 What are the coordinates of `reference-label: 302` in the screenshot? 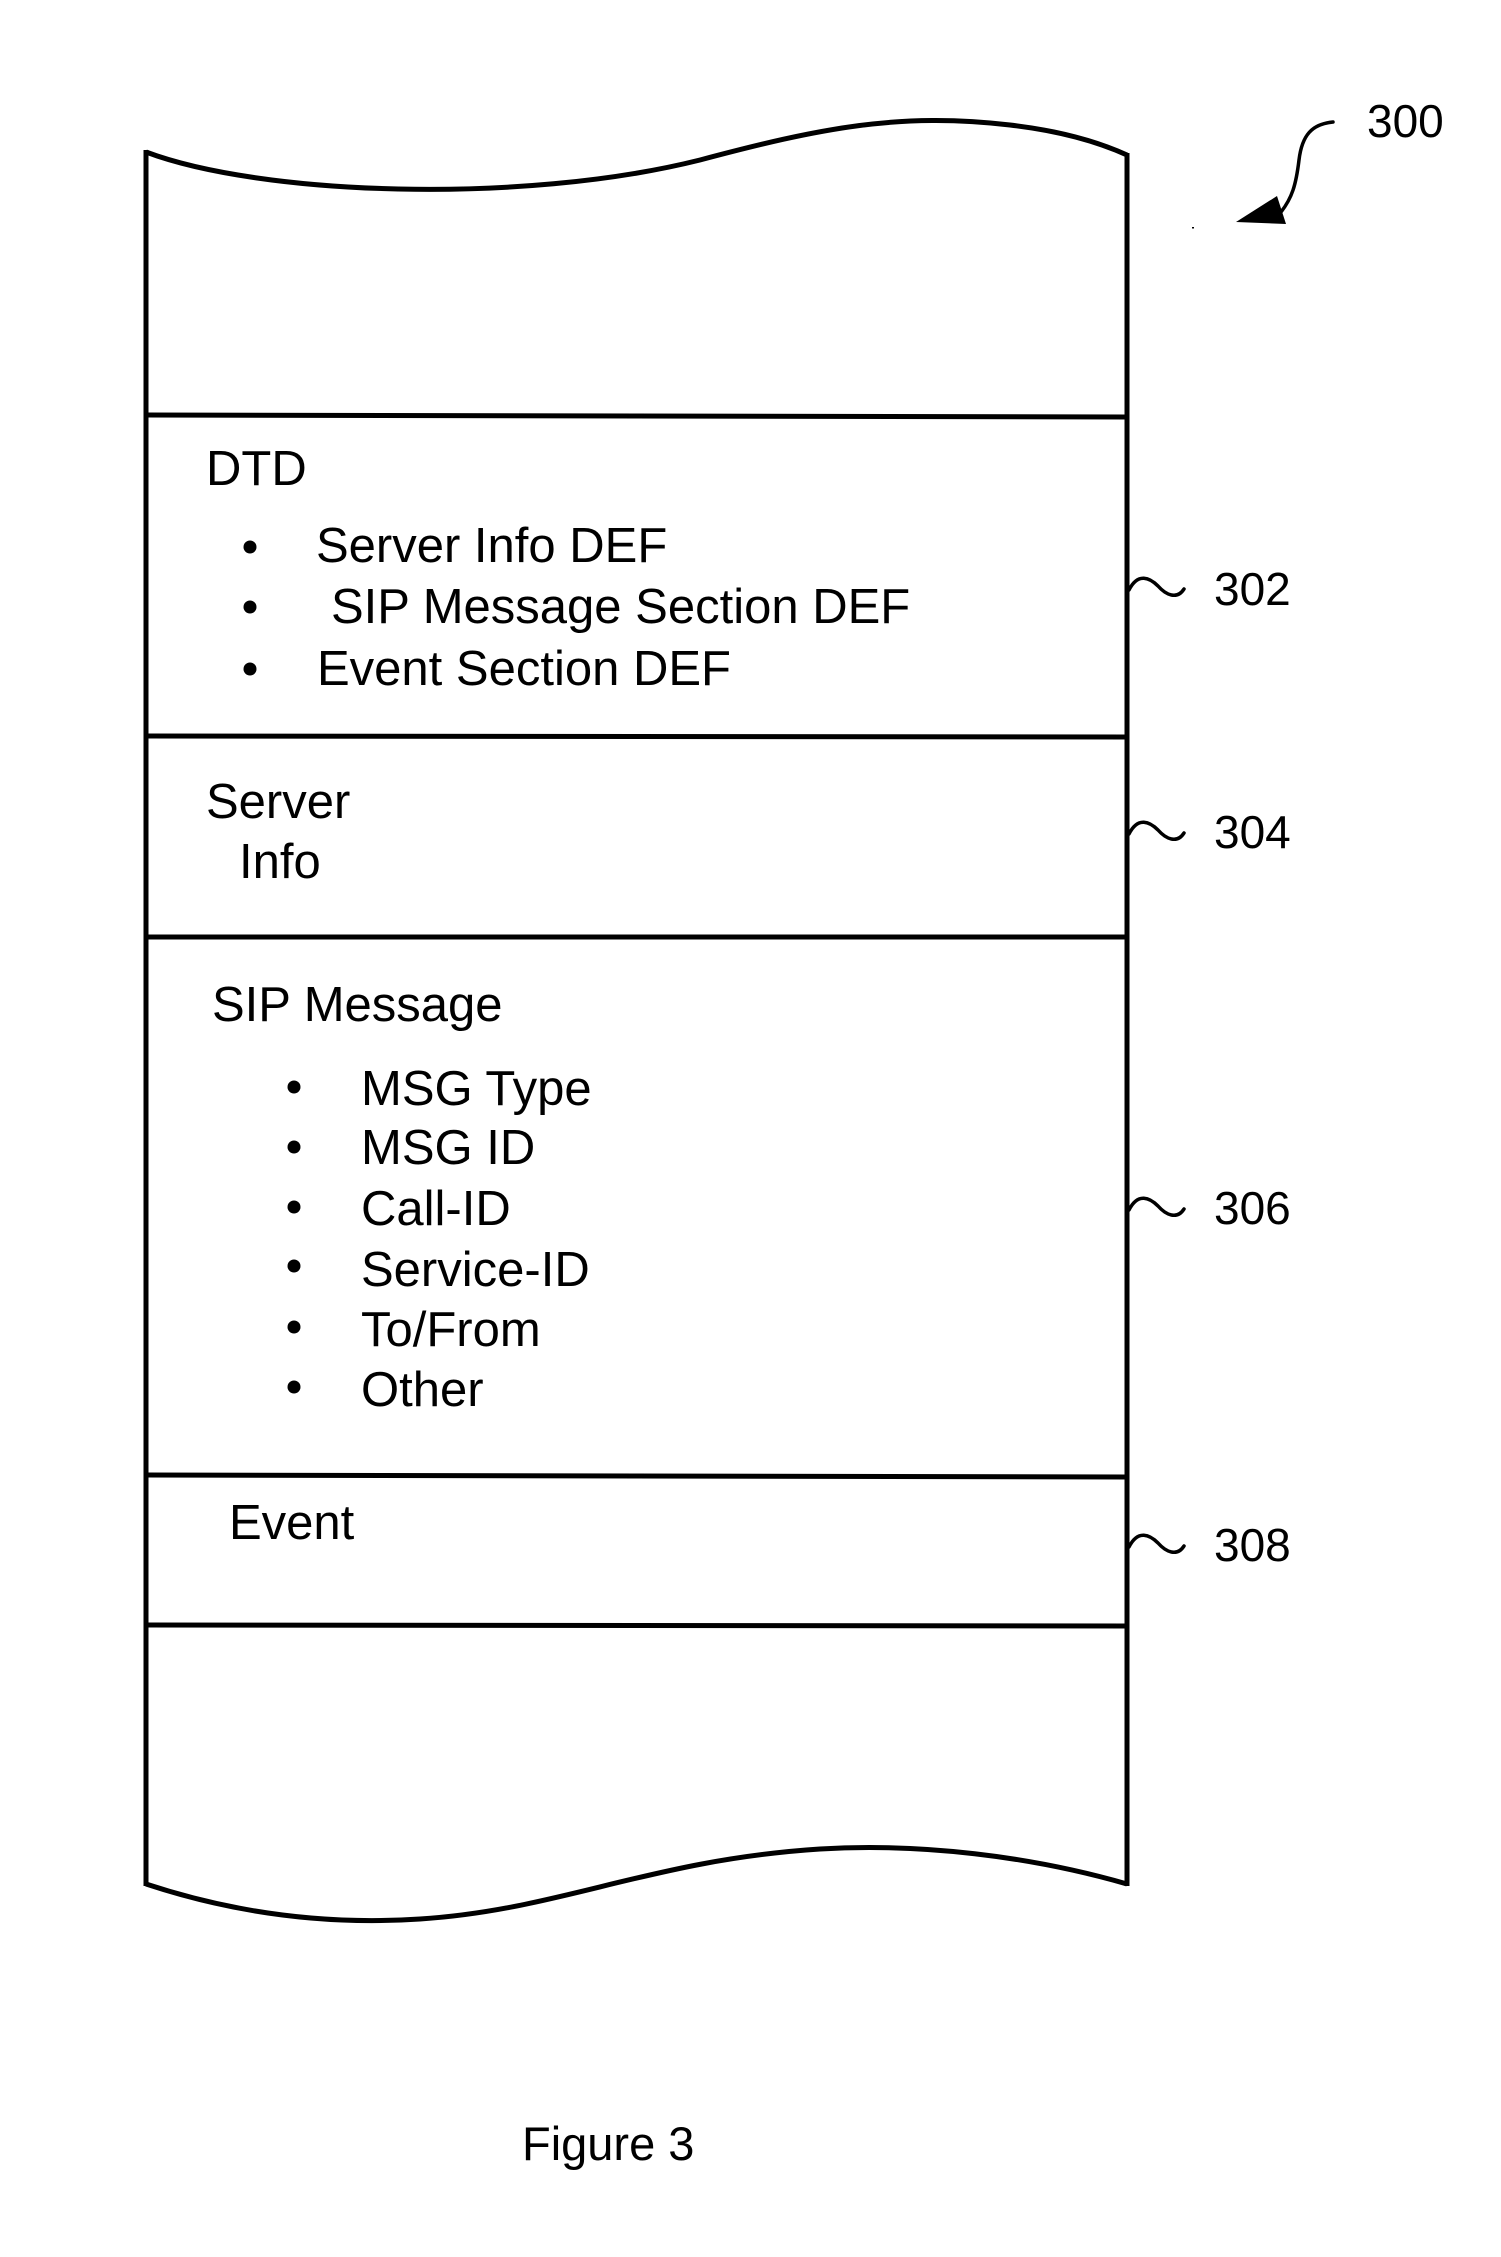 It's located at (1252, 589).